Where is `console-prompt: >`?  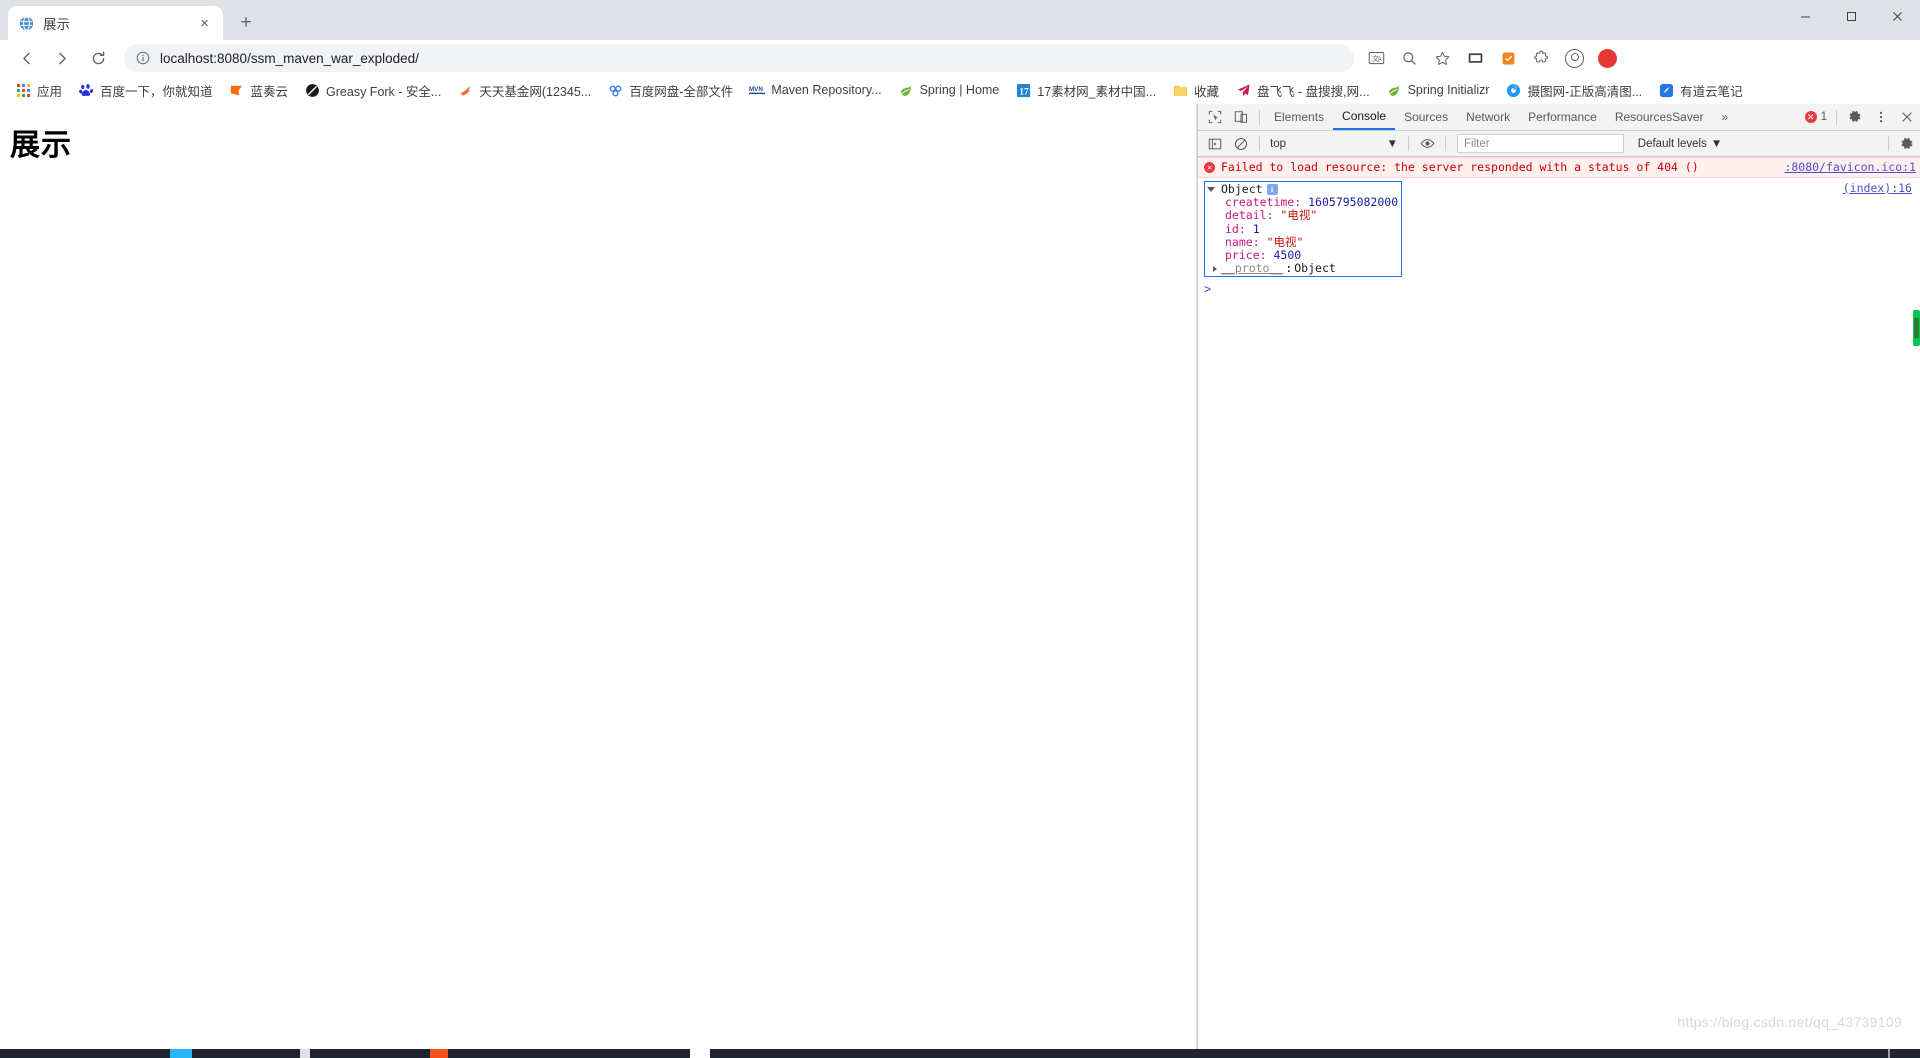
console-prompt: > is located at coordinates (1559, 289).